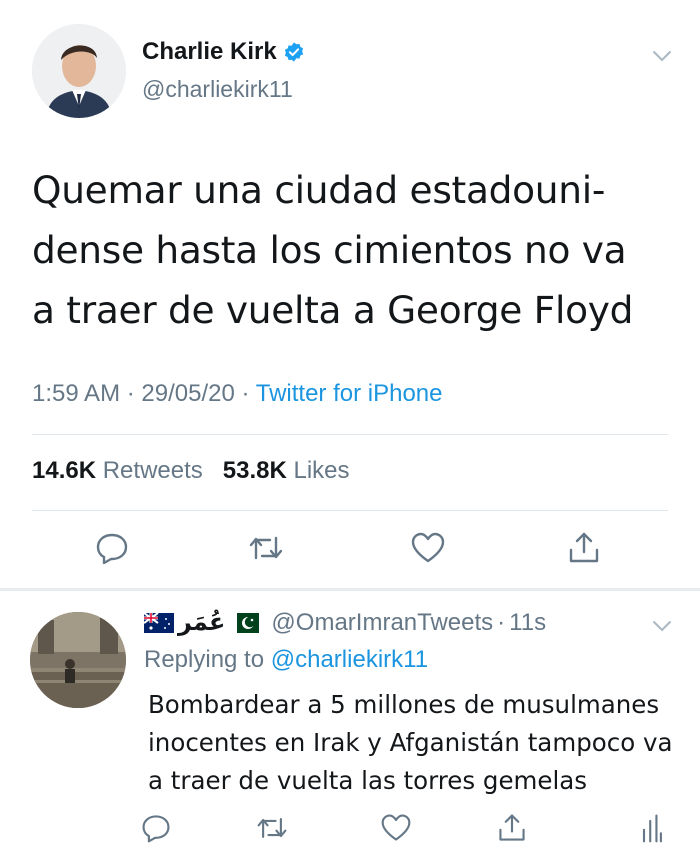  I want to click on reply-display-name: عُمَر, so click(201, 622).